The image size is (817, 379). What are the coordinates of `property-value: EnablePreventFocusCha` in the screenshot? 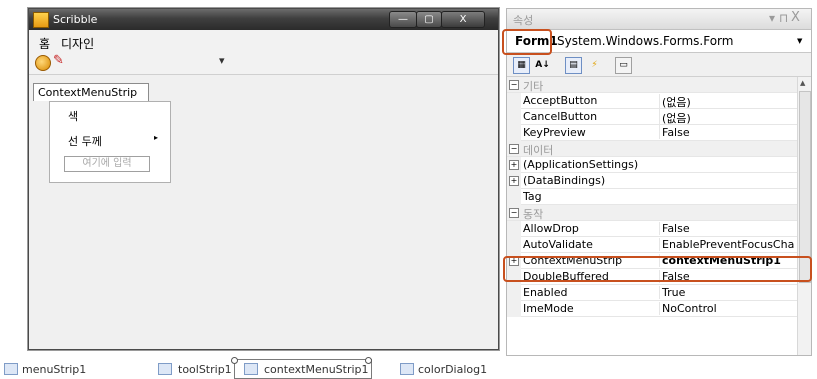 It's located at (728, 244).